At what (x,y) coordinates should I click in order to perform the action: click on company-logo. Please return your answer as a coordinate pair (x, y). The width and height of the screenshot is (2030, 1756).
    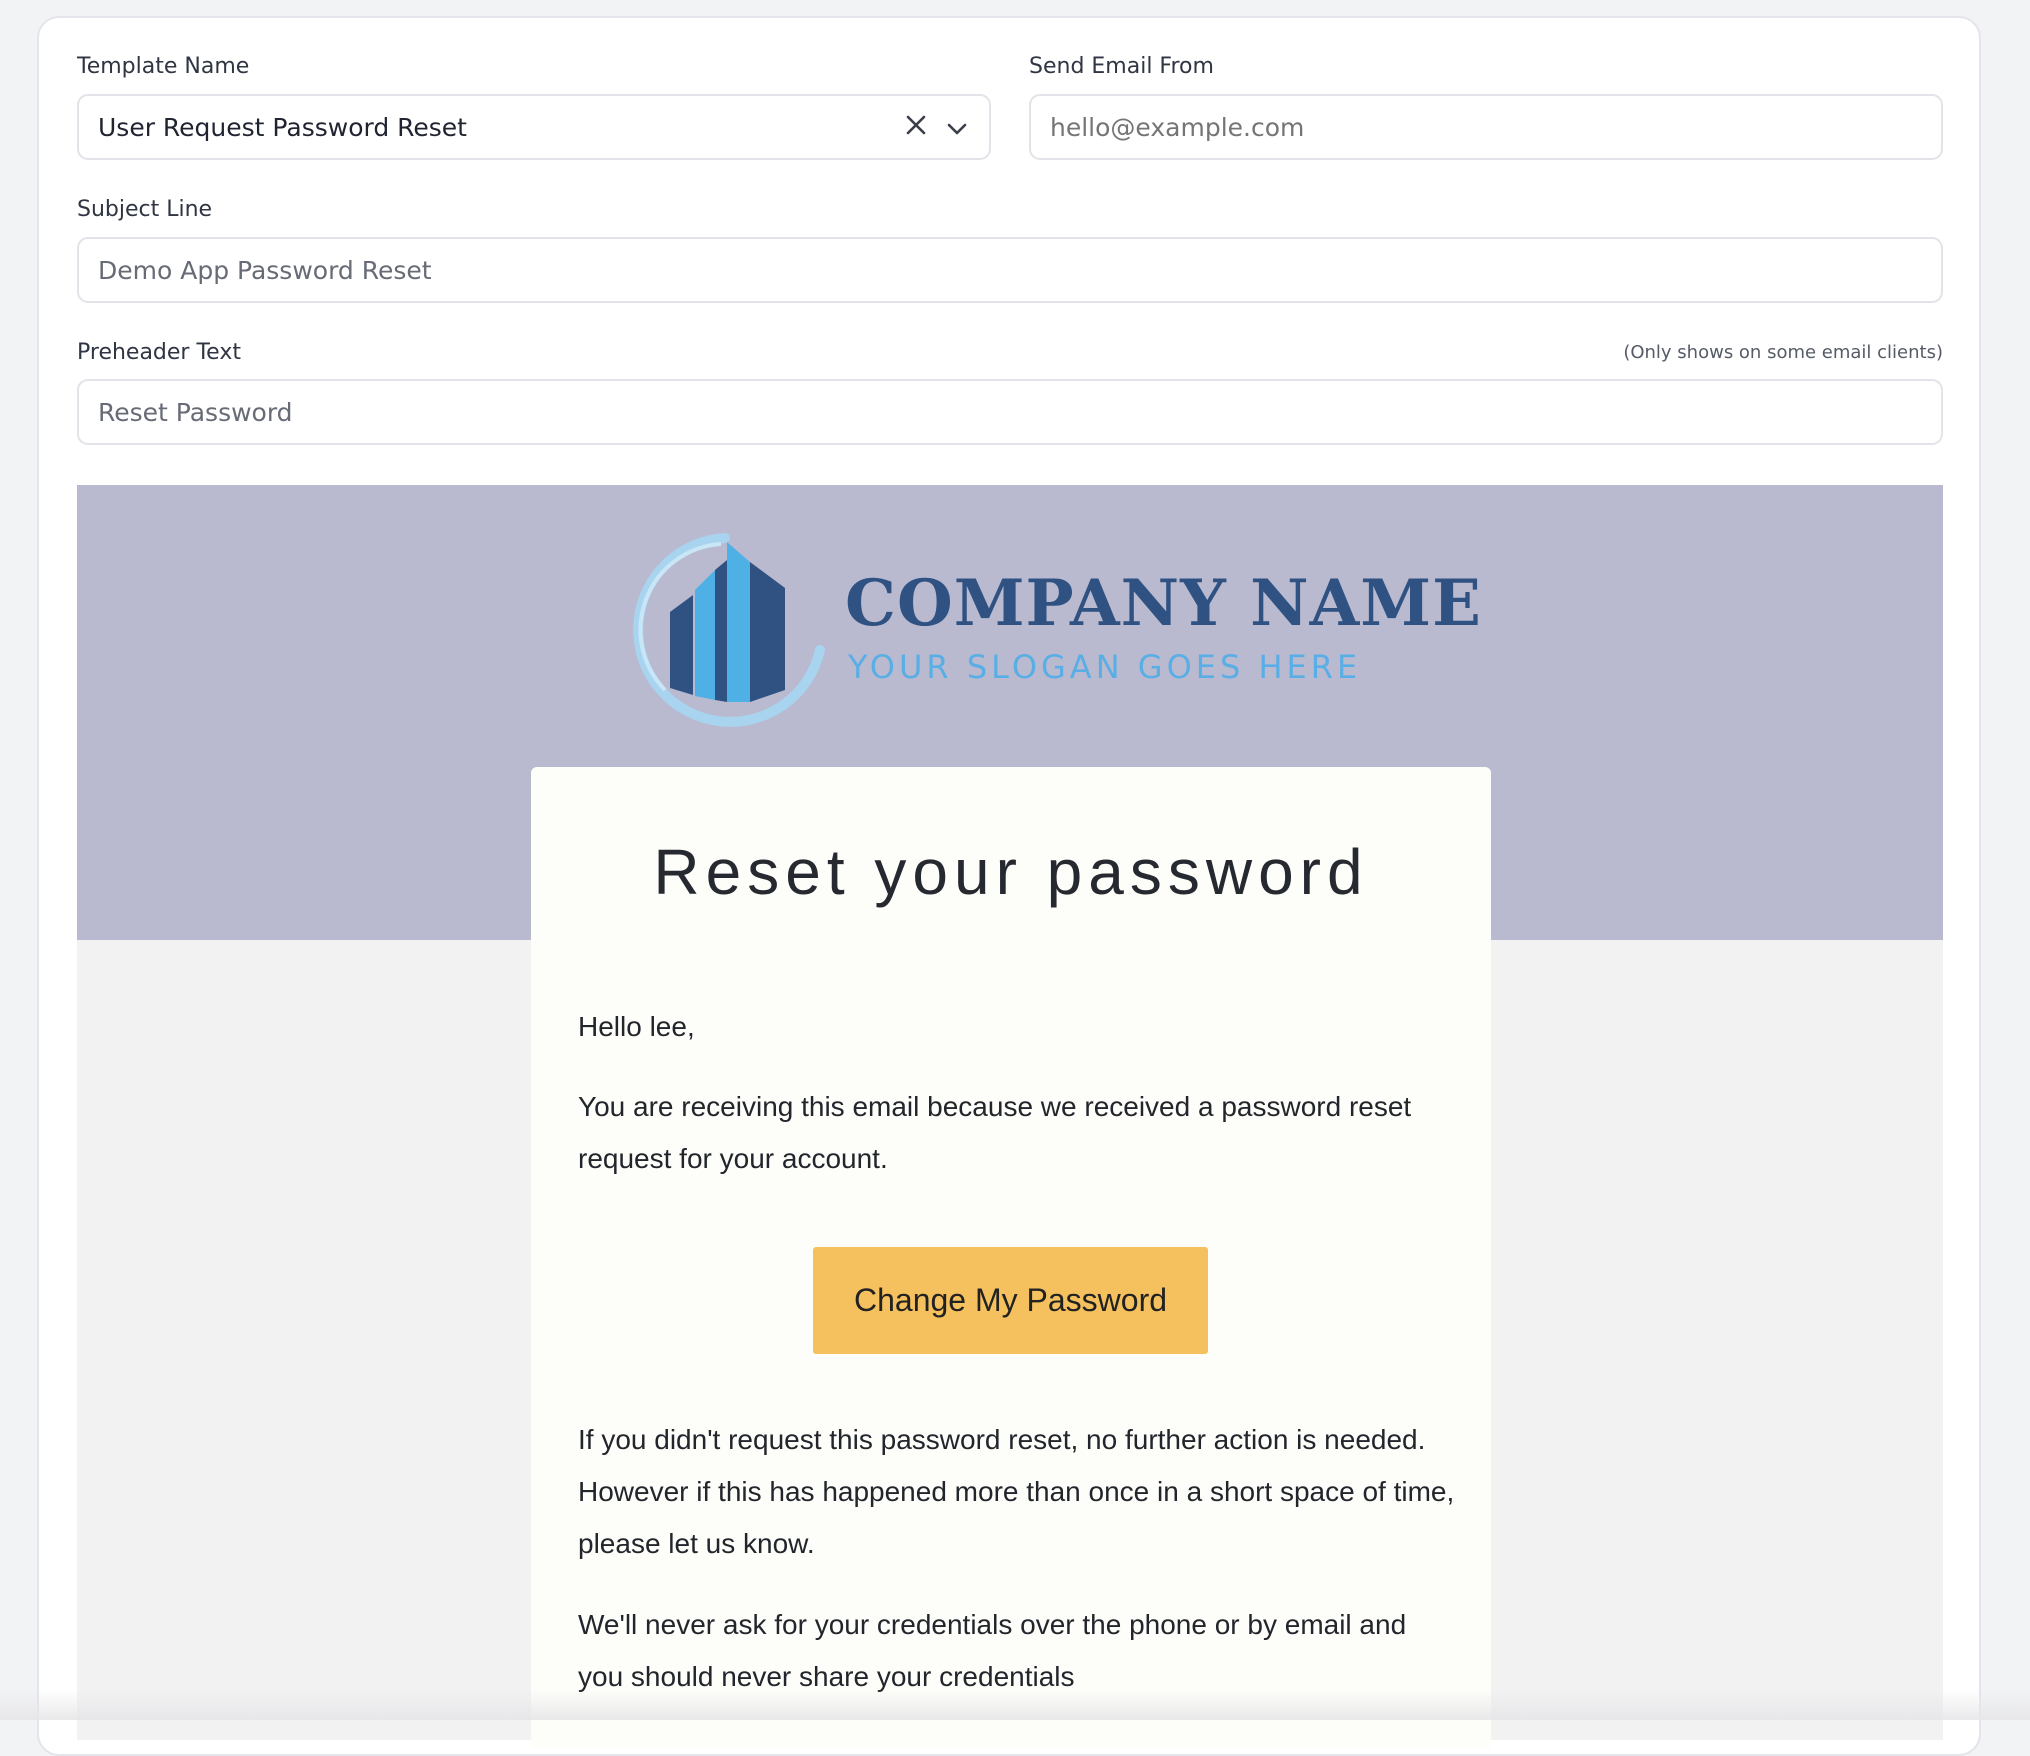
    Looking at the image, I should click on (725, 630).